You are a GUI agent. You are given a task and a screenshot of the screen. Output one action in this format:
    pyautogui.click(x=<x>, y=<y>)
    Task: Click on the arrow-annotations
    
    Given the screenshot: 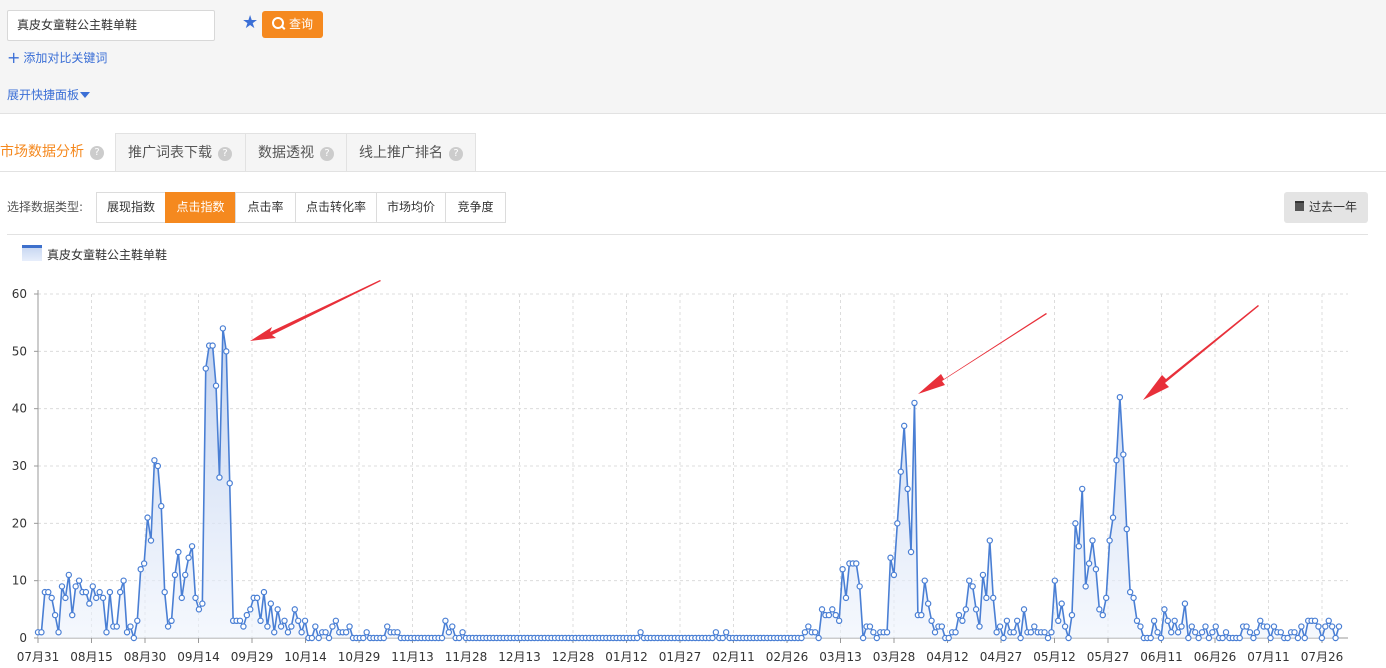 What is the action you would take?
    pyautogui.click(x=754, y=340)
    